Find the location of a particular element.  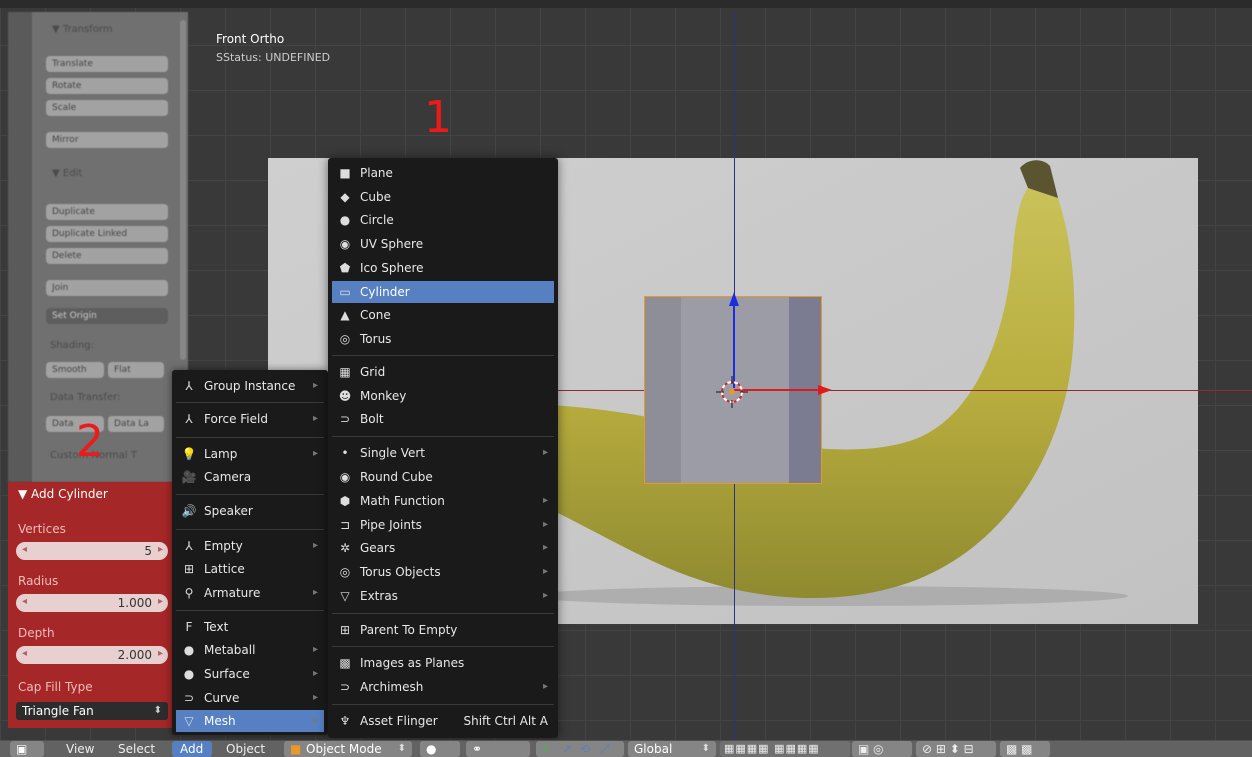

mesh-menu-item-torus-objects: ◎ Torus Objects ▸ is located at coordinates (443, 572).